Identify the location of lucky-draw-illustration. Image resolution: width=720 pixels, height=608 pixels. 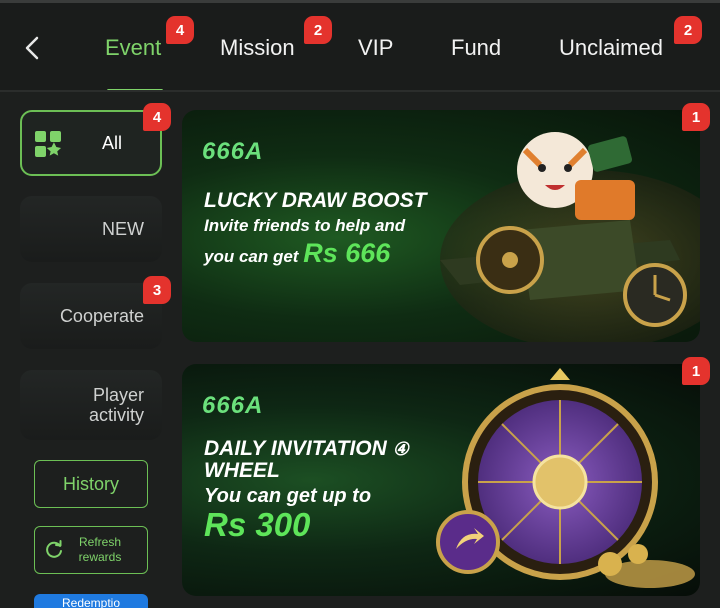
(570, 237).